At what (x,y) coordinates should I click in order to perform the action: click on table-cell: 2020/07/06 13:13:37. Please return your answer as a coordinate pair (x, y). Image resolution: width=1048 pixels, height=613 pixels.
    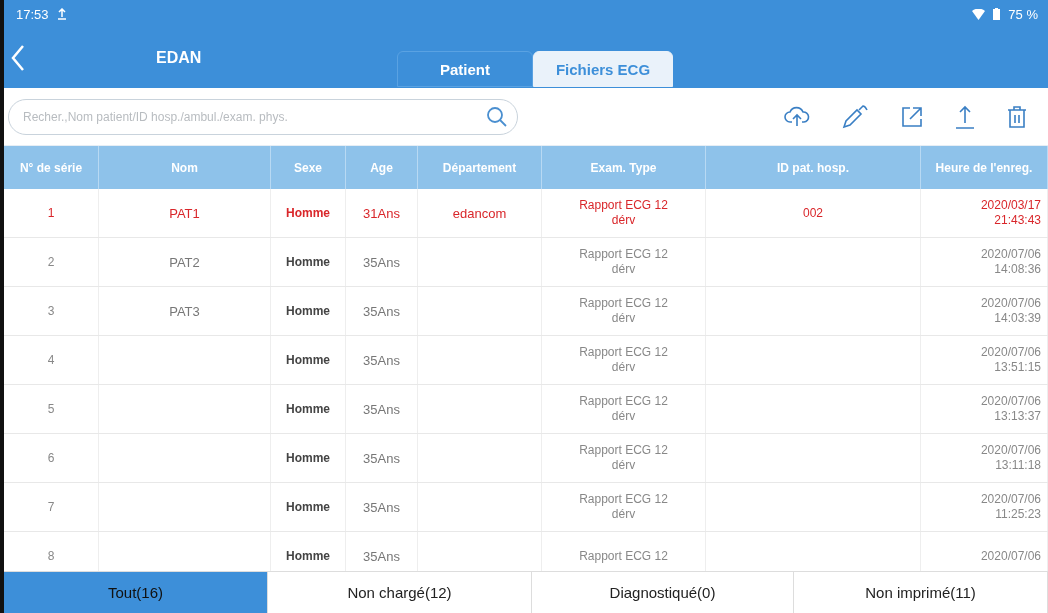
    Looking at the image, I should click on (984, 409).